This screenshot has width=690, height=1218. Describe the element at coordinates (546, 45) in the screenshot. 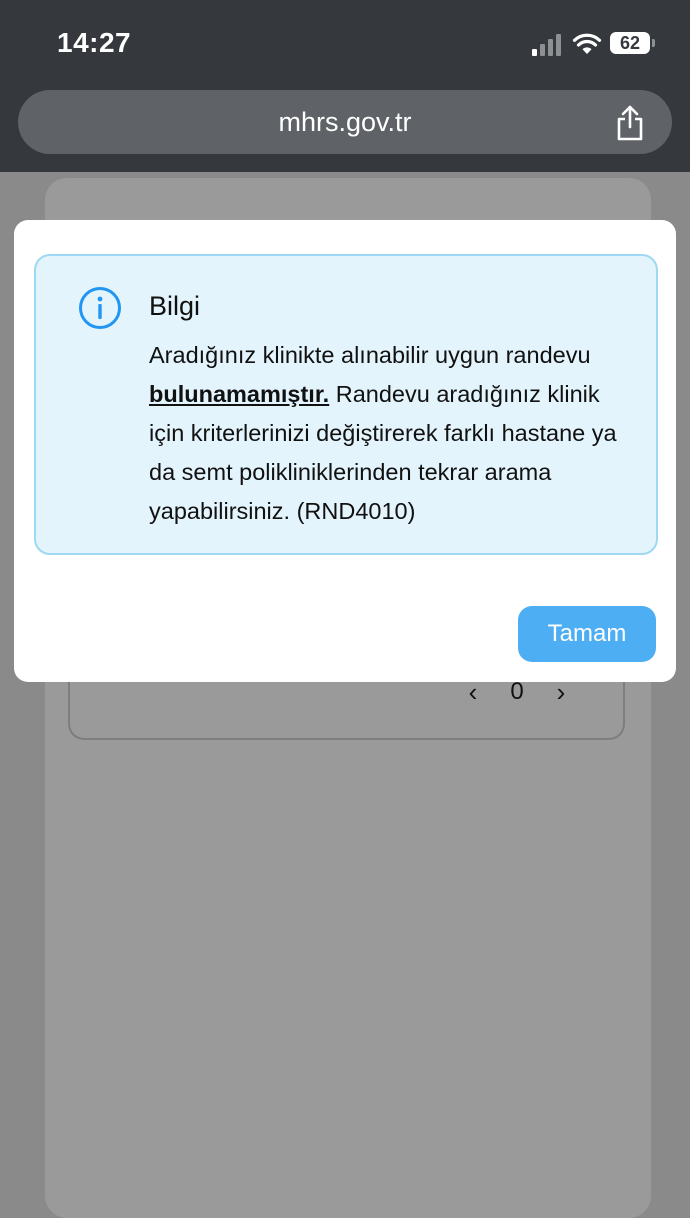

I see `cellular-signal-icon` at that location.